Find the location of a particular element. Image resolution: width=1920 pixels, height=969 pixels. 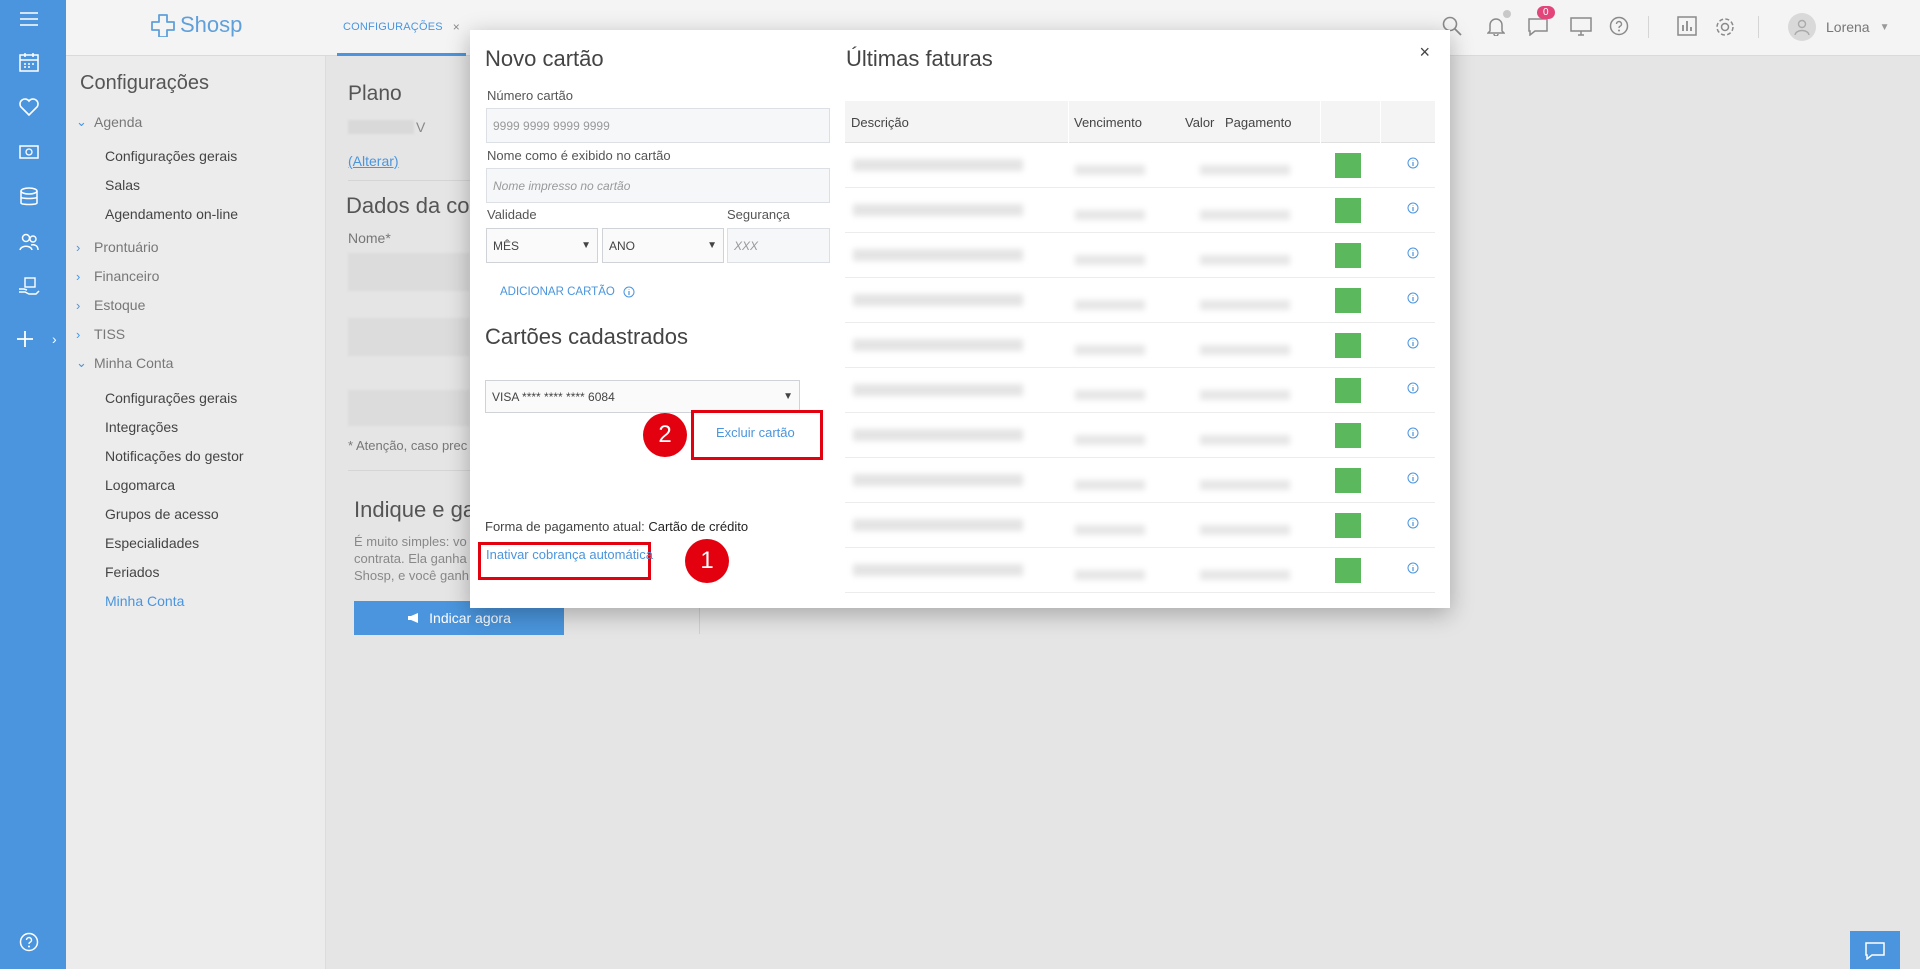

sidebar-group-minha-conta: ⌄ Minha Conta is located at coordinates (124, 363).